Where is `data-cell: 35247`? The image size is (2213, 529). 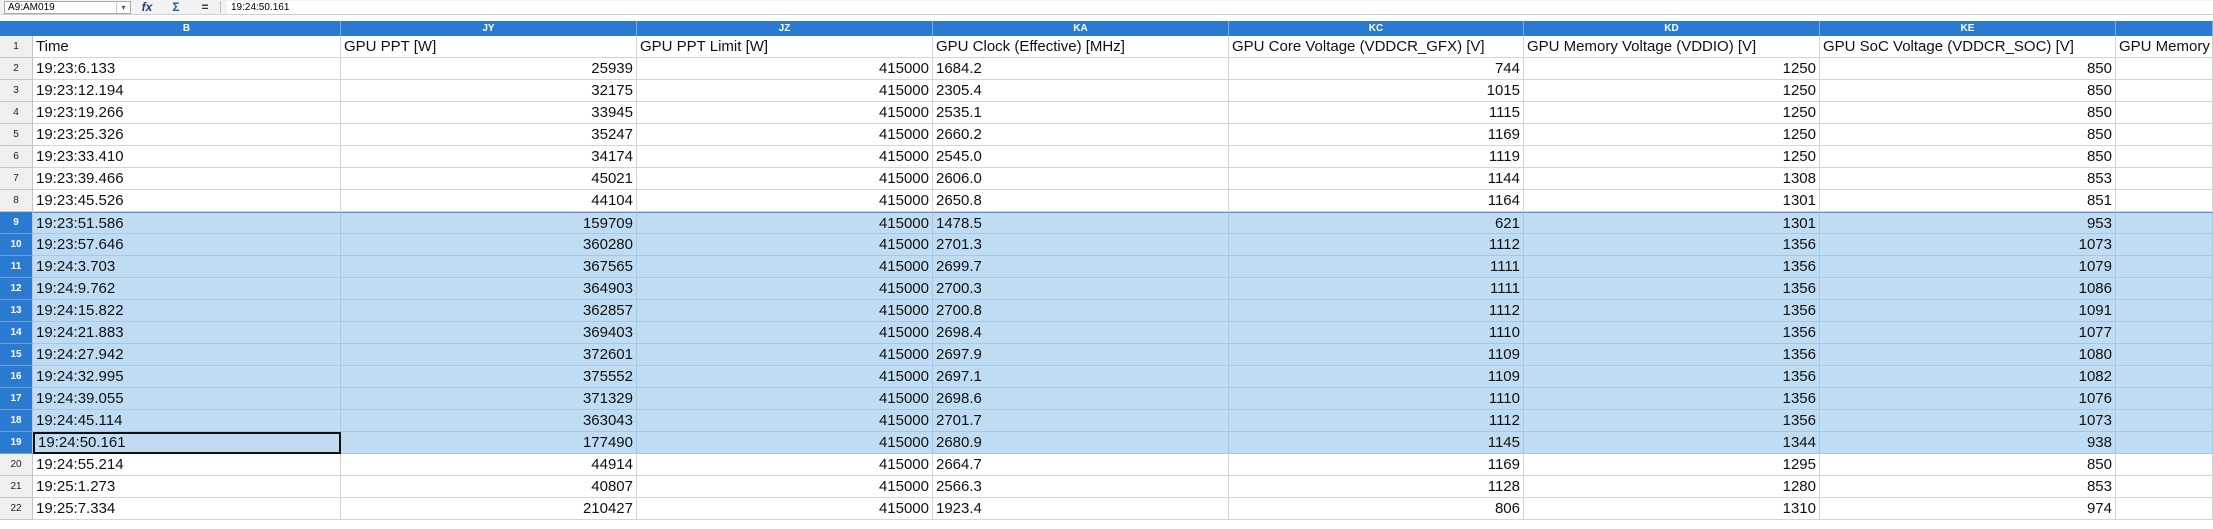 data-cell: 35247 is located at coordinates (489, 135).